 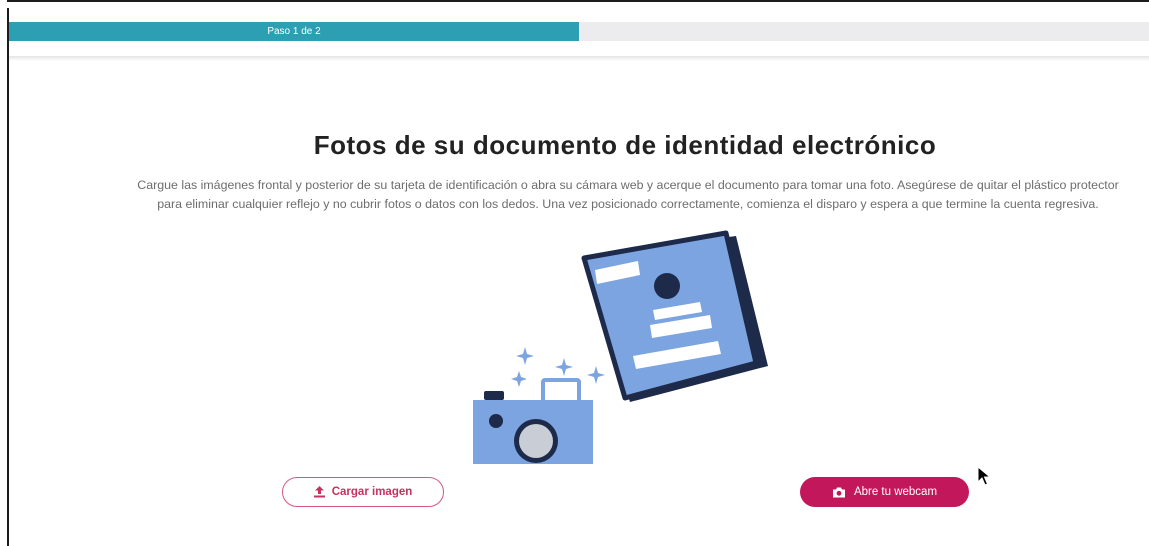 I want to click on document-camera-illustration, so click(x=620, y=352).